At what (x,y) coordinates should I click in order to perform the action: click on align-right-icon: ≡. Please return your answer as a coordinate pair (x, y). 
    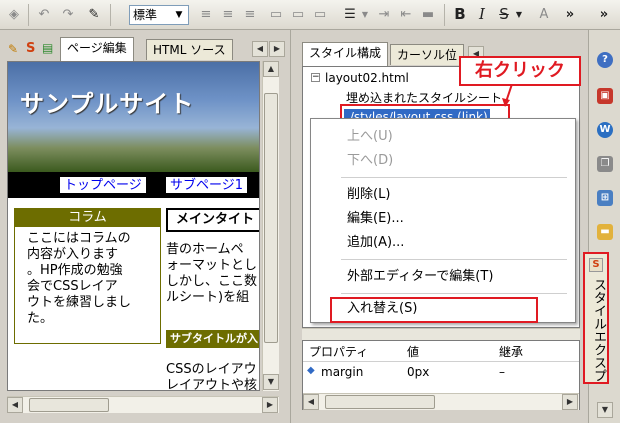
    Looking at the image, I should click on (250, 14).